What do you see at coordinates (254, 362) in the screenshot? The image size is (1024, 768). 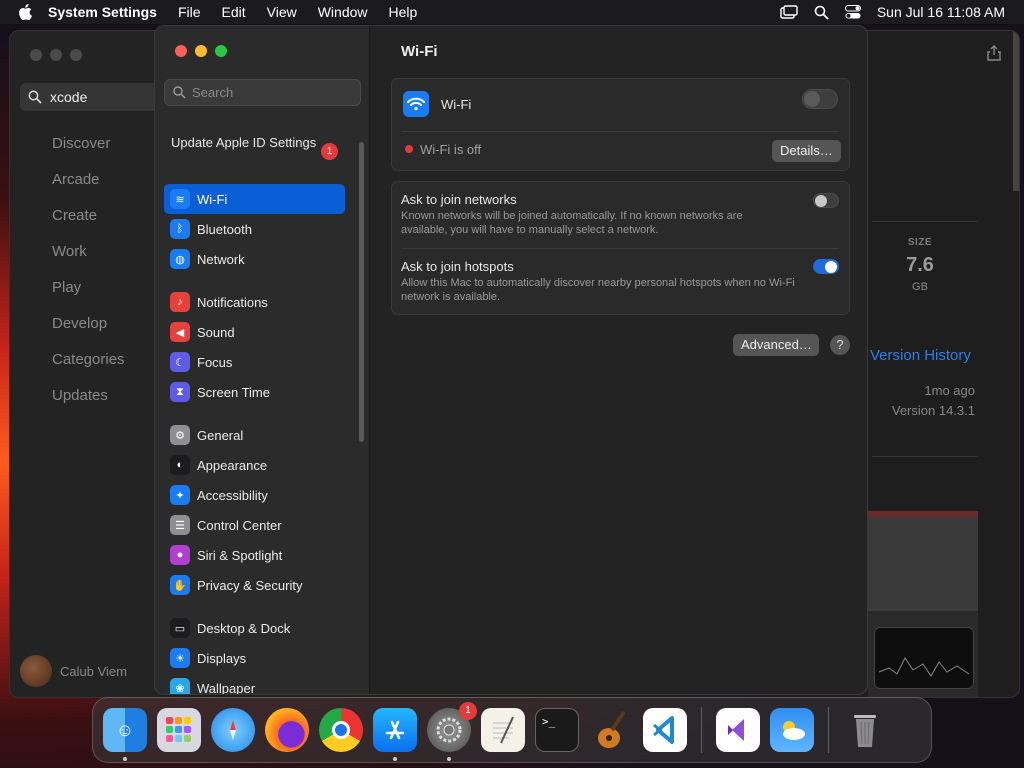 I see `sidebar-item-focus: ☾ Focus` at bounding box center [254, 362].